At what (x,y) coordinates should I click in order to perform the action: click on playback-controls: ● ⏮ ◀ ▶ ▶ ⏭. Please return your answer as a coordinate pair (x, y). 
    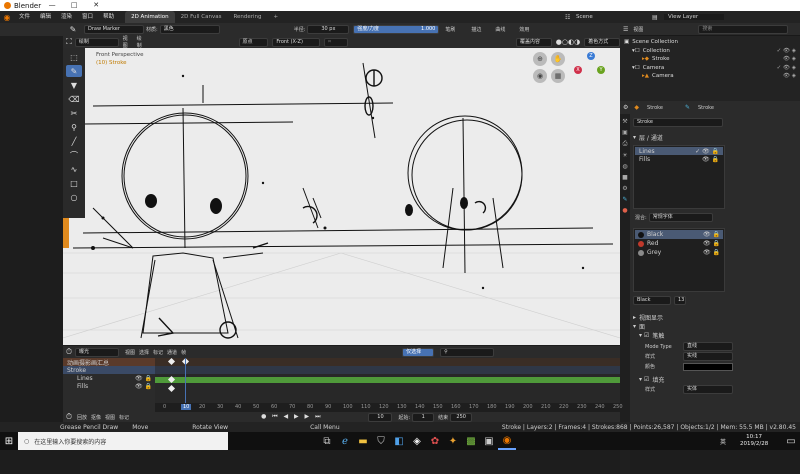
    Looking at the image, I should click on (291, 417).